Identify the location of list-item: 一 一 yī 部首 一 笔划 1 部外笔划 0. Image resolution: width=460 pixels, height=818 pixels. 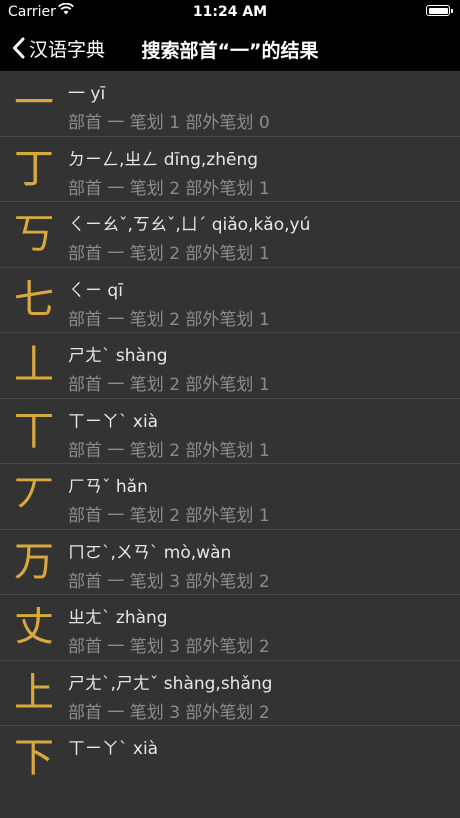
(230, 104).